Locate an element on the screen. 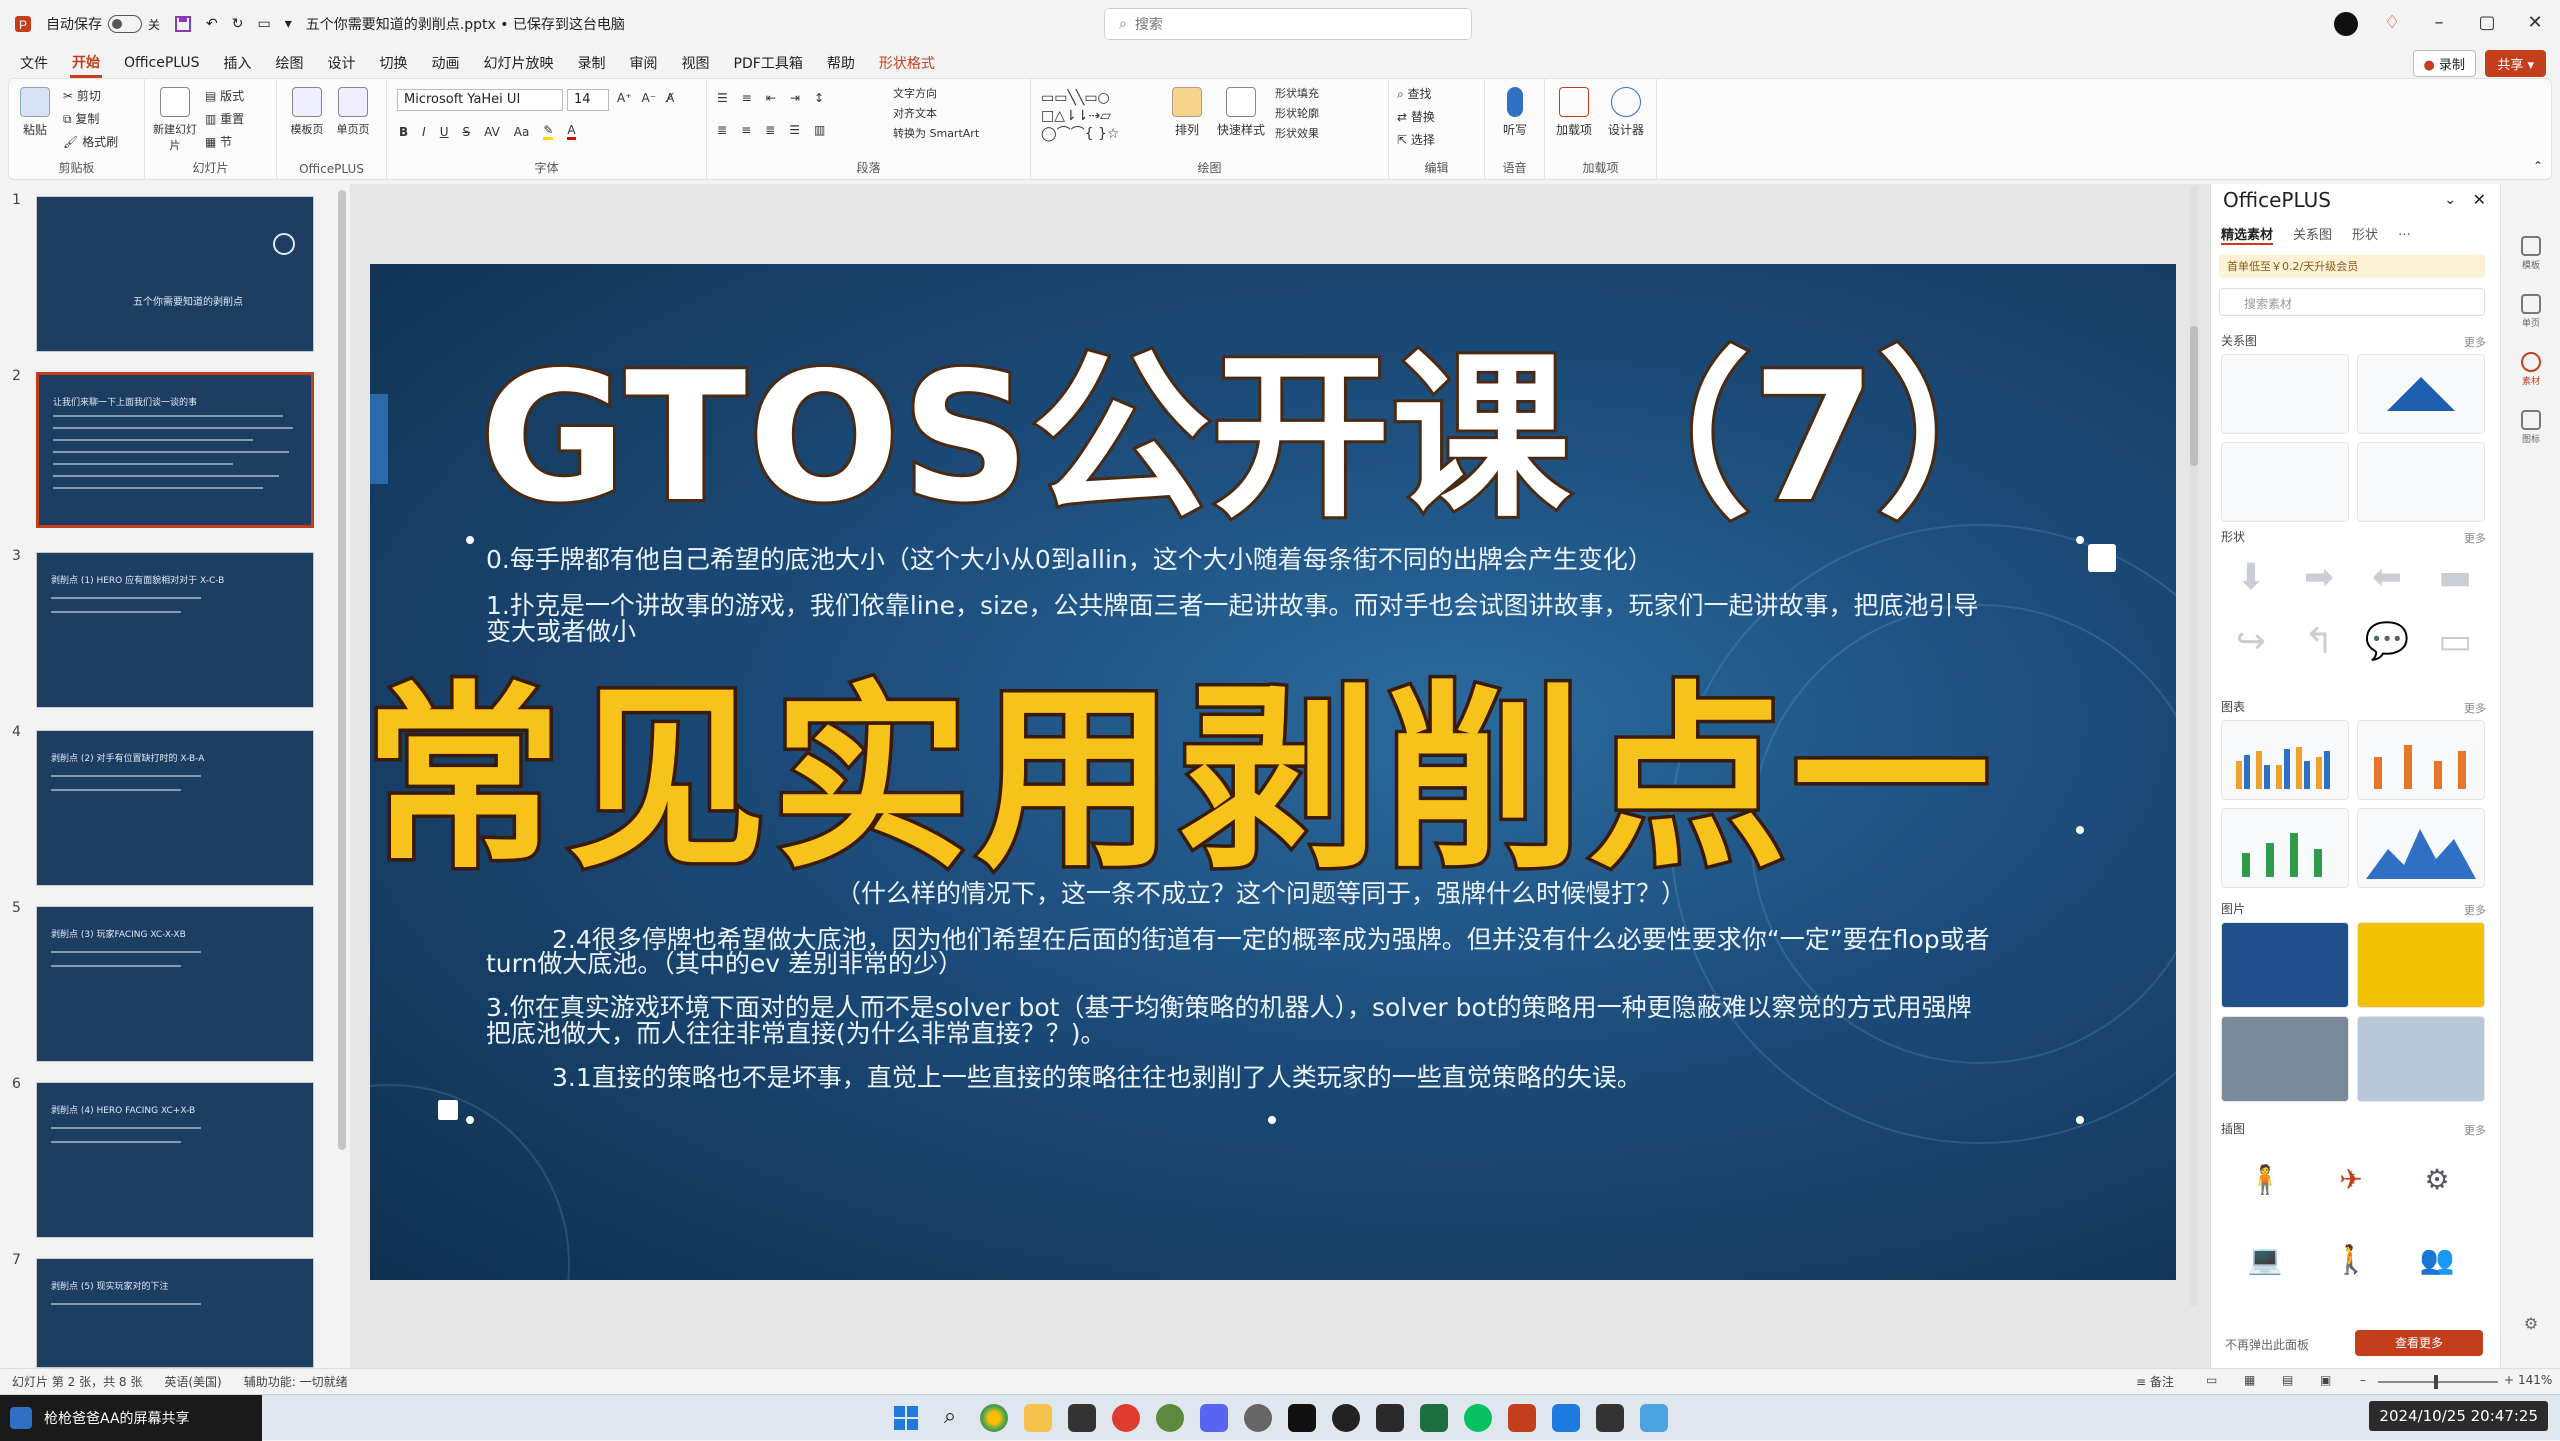  bold-button: B is located at coordinates (403, 132).